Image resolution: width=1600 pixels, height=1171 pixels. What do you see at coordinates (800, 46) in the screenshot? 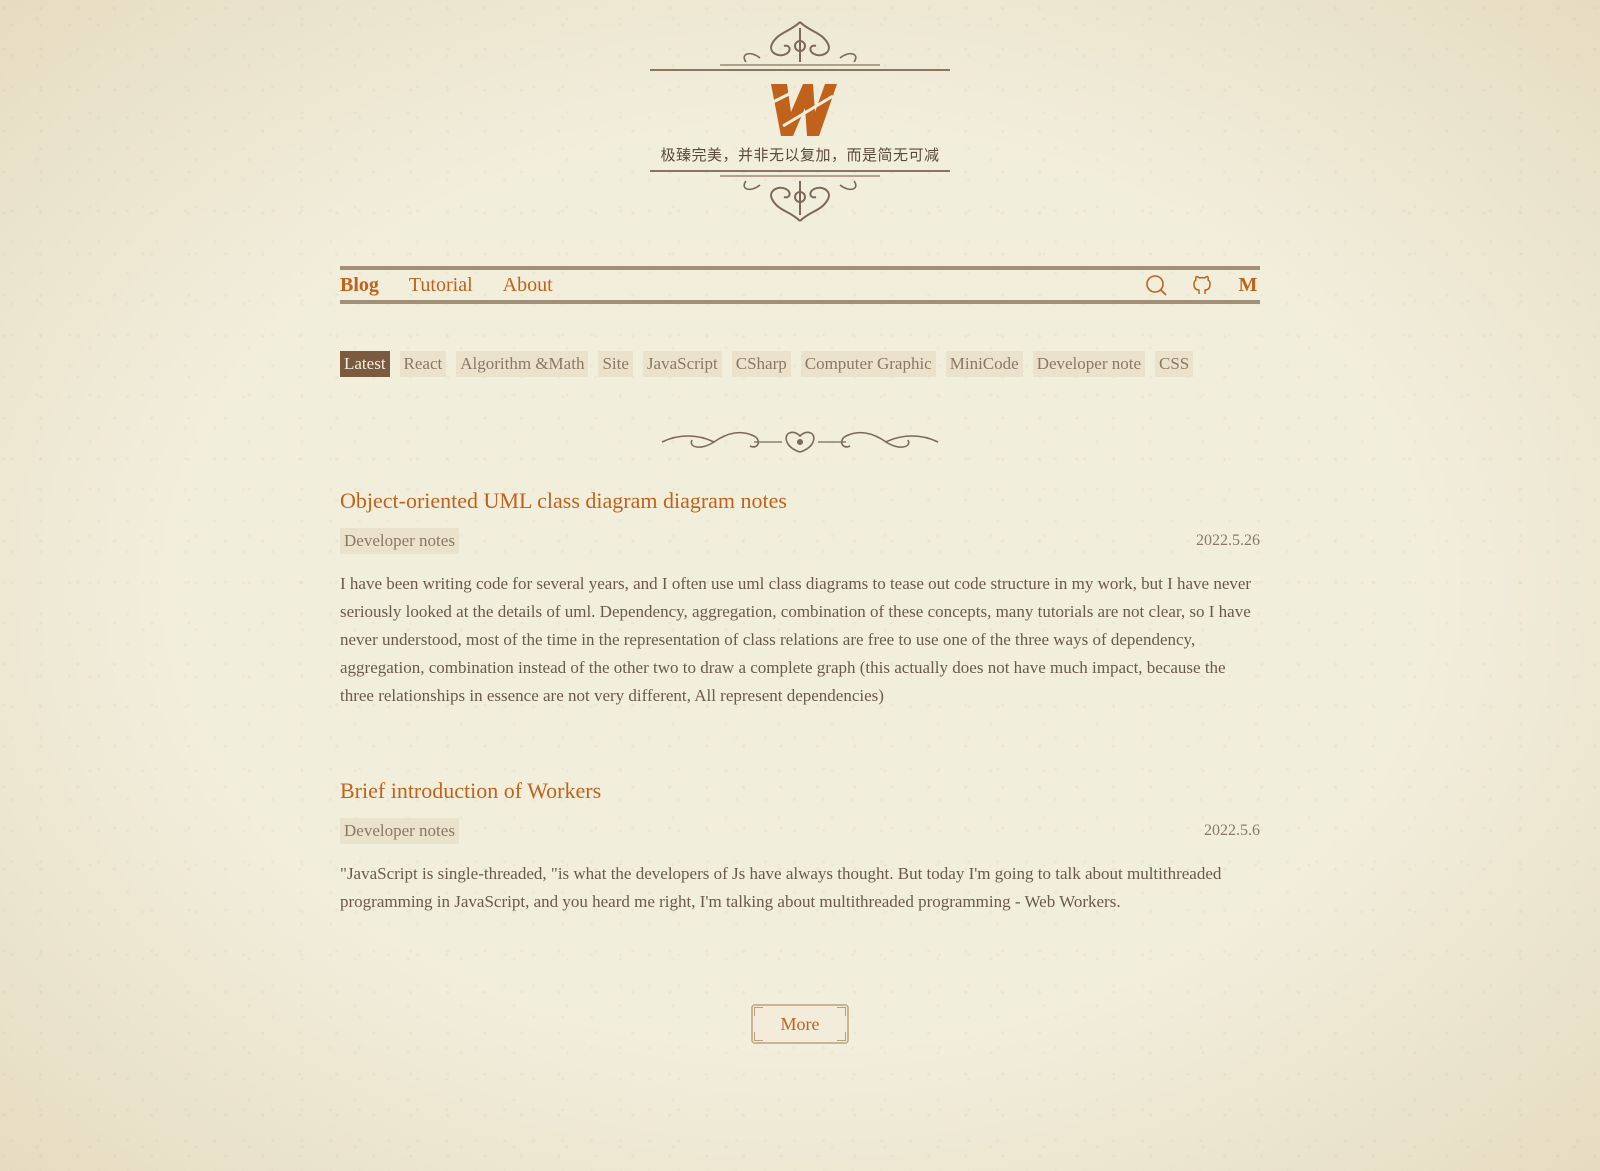
I see `flourish-top-icon` at bounding box center [800, 46].